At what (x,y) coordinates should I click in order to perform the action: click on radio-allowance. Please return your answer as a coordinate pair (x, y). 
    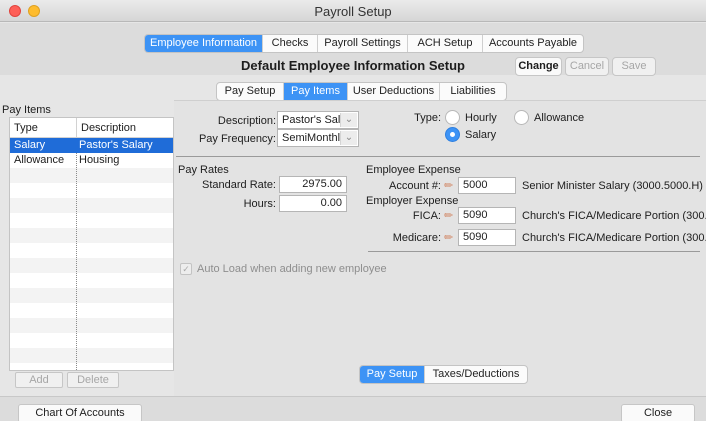
    Looking at the image, I should click on (521, 117).